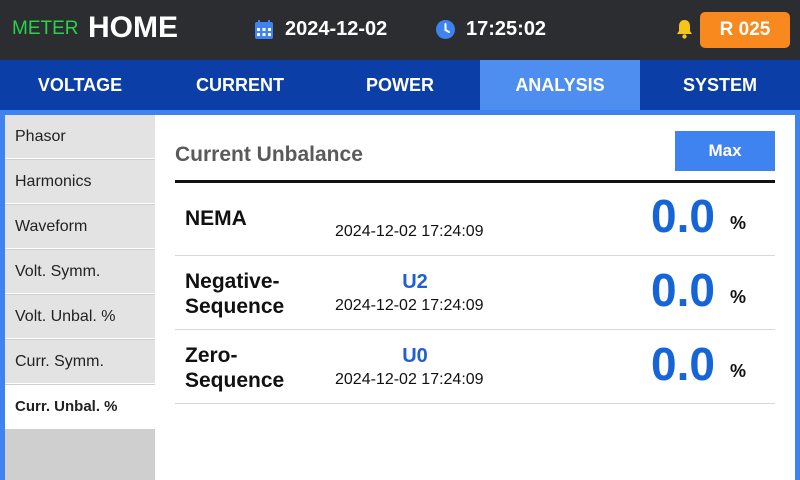  What do you see at coordinates (232, 281) in the screenshot?
I see `row-name: Negative-` at bounding box center [232, 281].